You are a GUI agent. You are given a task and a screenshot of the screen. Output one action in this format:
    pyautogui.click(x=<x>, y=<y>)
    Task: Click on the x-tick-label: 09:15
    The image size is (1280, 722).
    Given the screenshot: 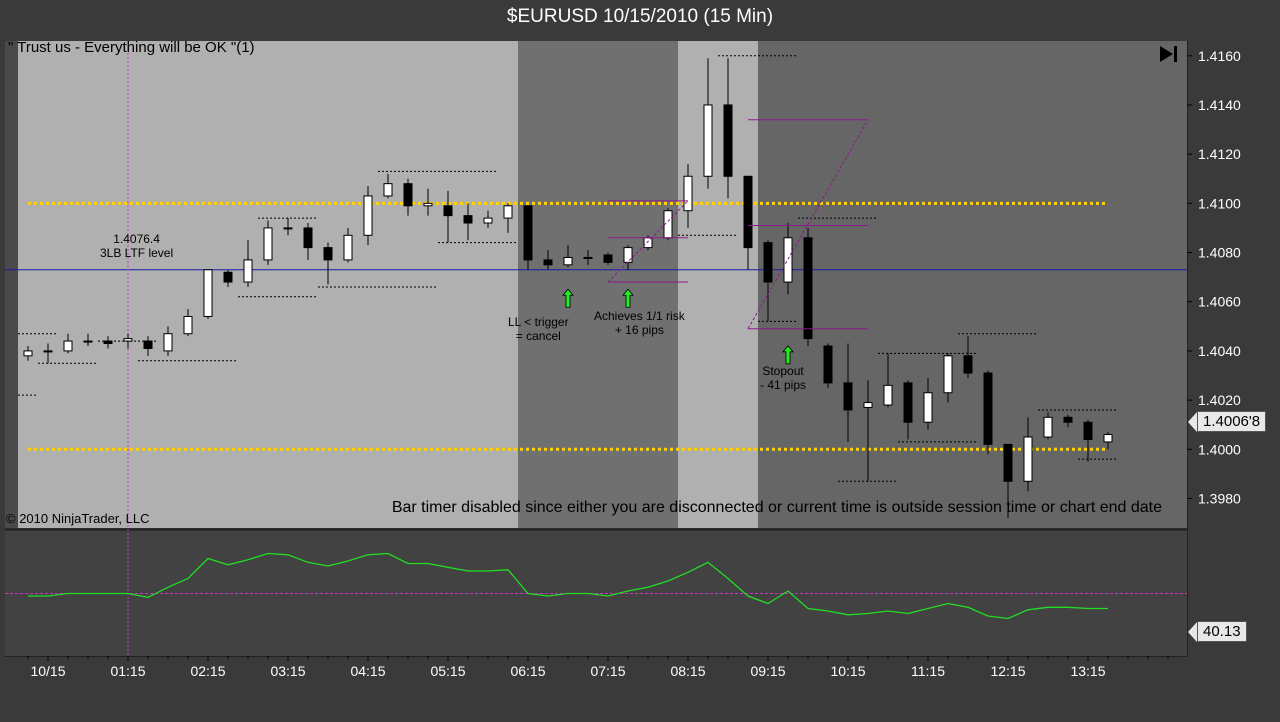 What is the action you would take?
    pyautogui.click(x=767, y=671)
    